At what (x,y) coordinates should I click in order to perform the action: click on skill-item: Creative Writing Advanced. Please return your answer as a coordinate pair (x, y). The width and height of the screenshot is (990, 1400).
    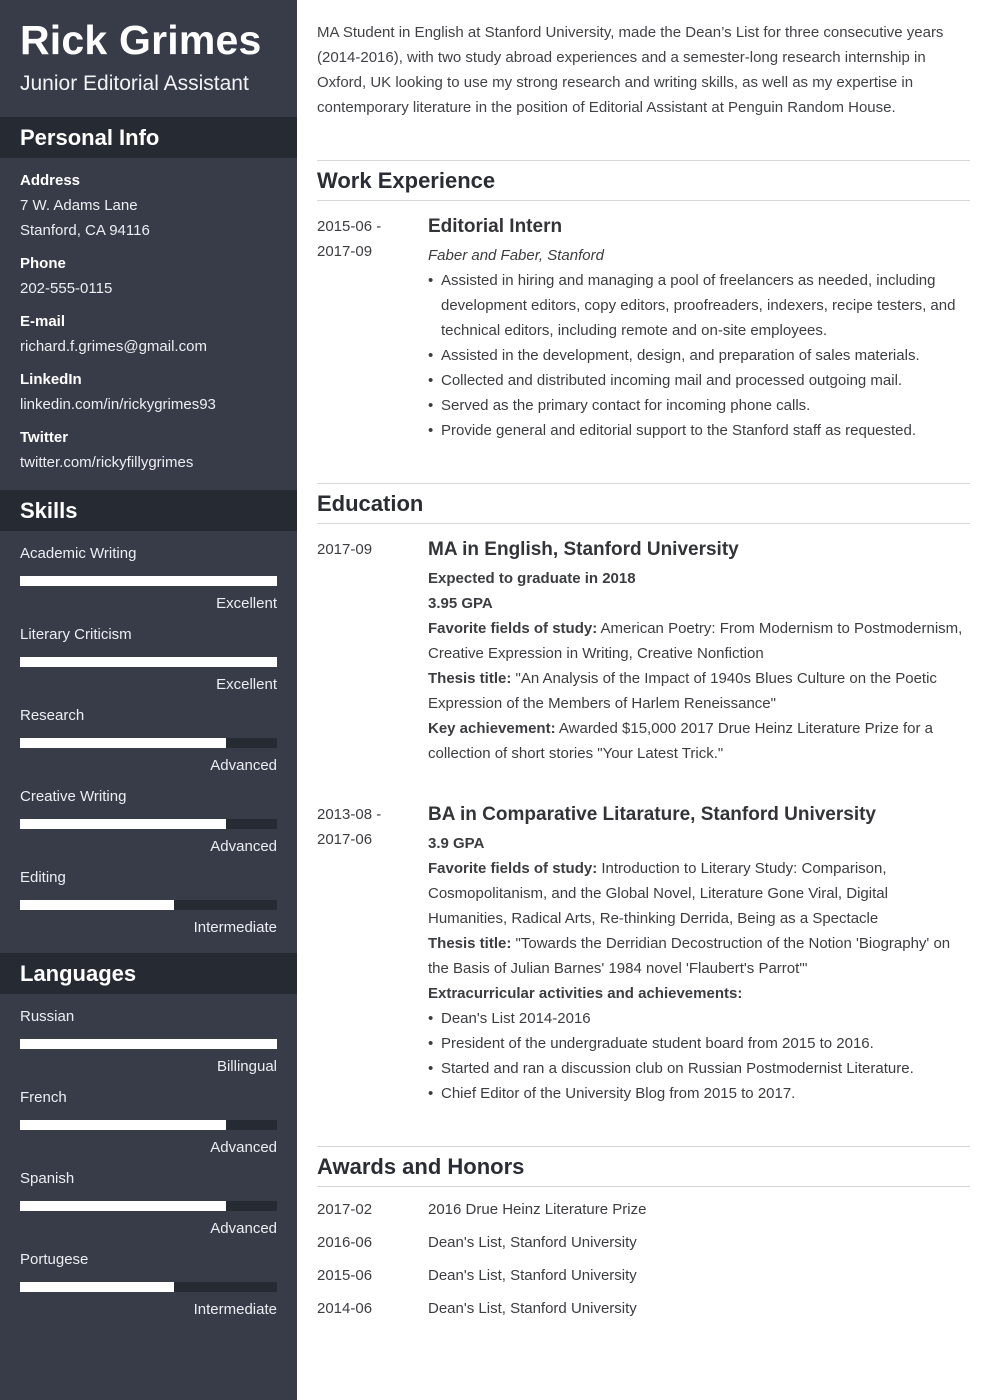
    Looking at the image, I should click on (148, 822).